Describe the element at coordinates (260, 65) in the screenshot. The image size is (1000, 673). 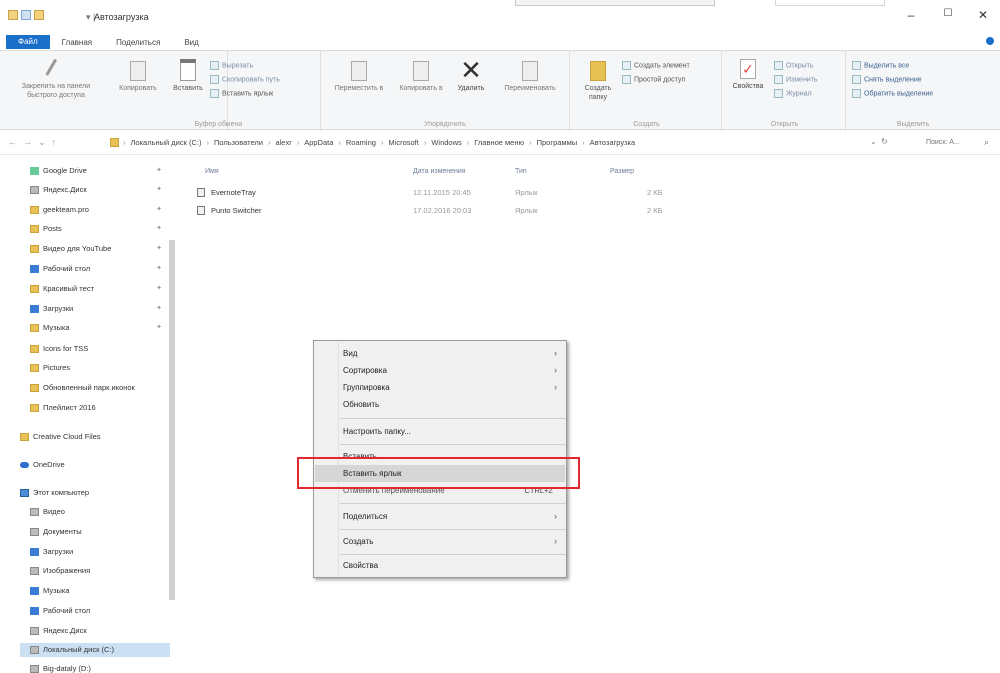
I see `cut-button: Вырезать` at that location.